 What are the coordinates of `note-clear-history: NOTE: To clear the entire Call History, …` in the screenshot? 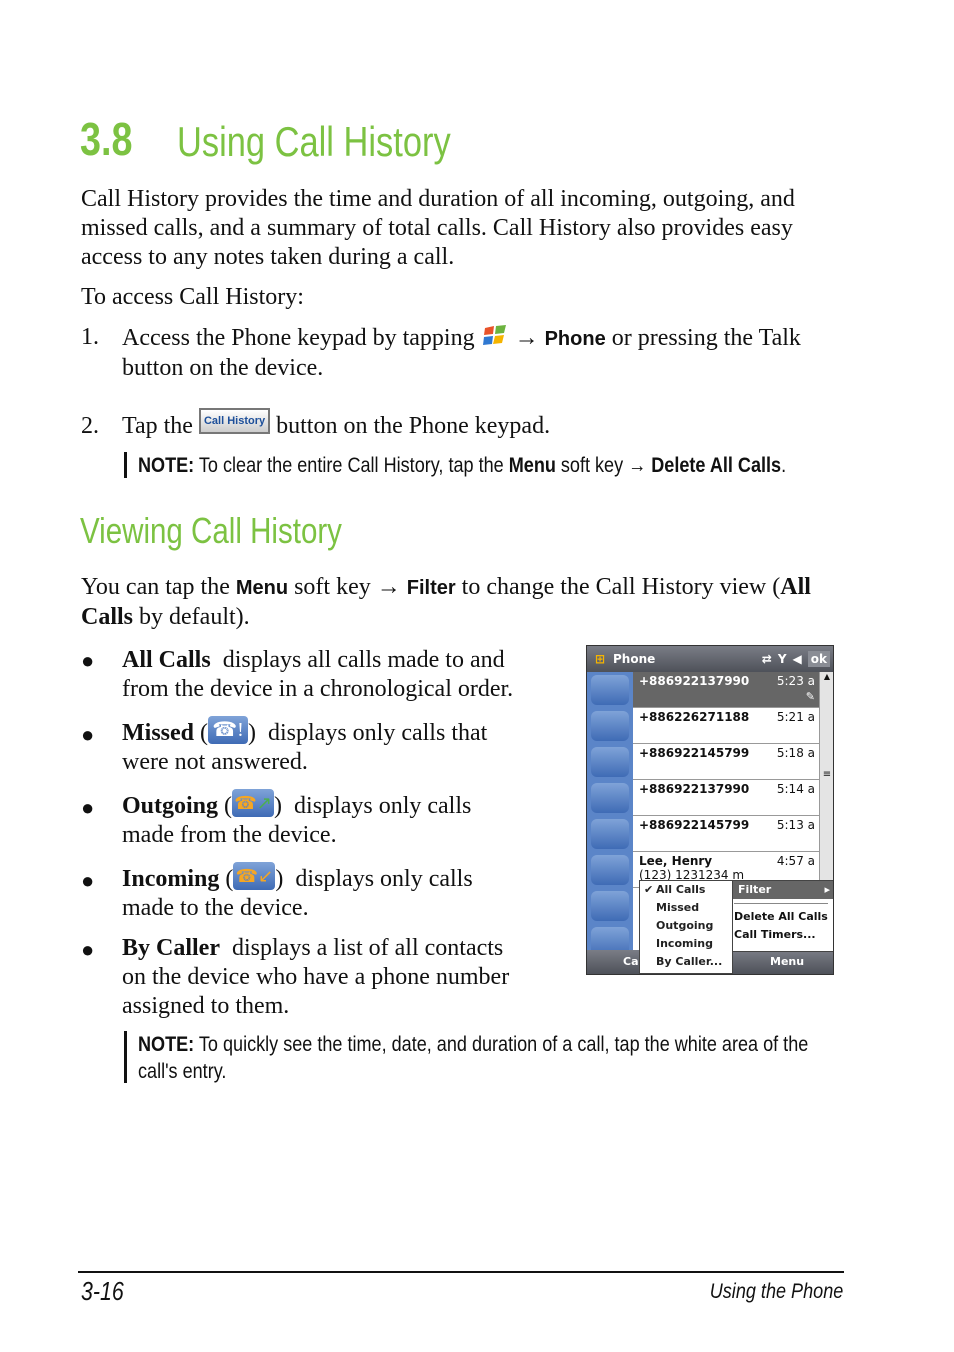 It's located at (536, 465).